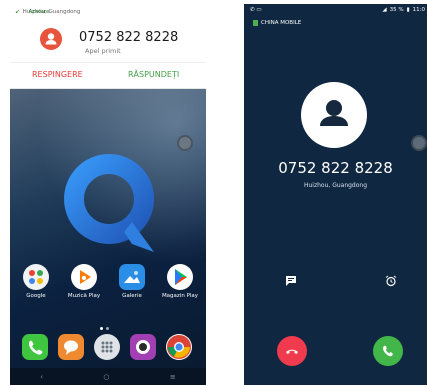 The height and width of the screenshot is (386, 427). I want to click on carrier-row: CHINA MOBILE, so click(277, 23).